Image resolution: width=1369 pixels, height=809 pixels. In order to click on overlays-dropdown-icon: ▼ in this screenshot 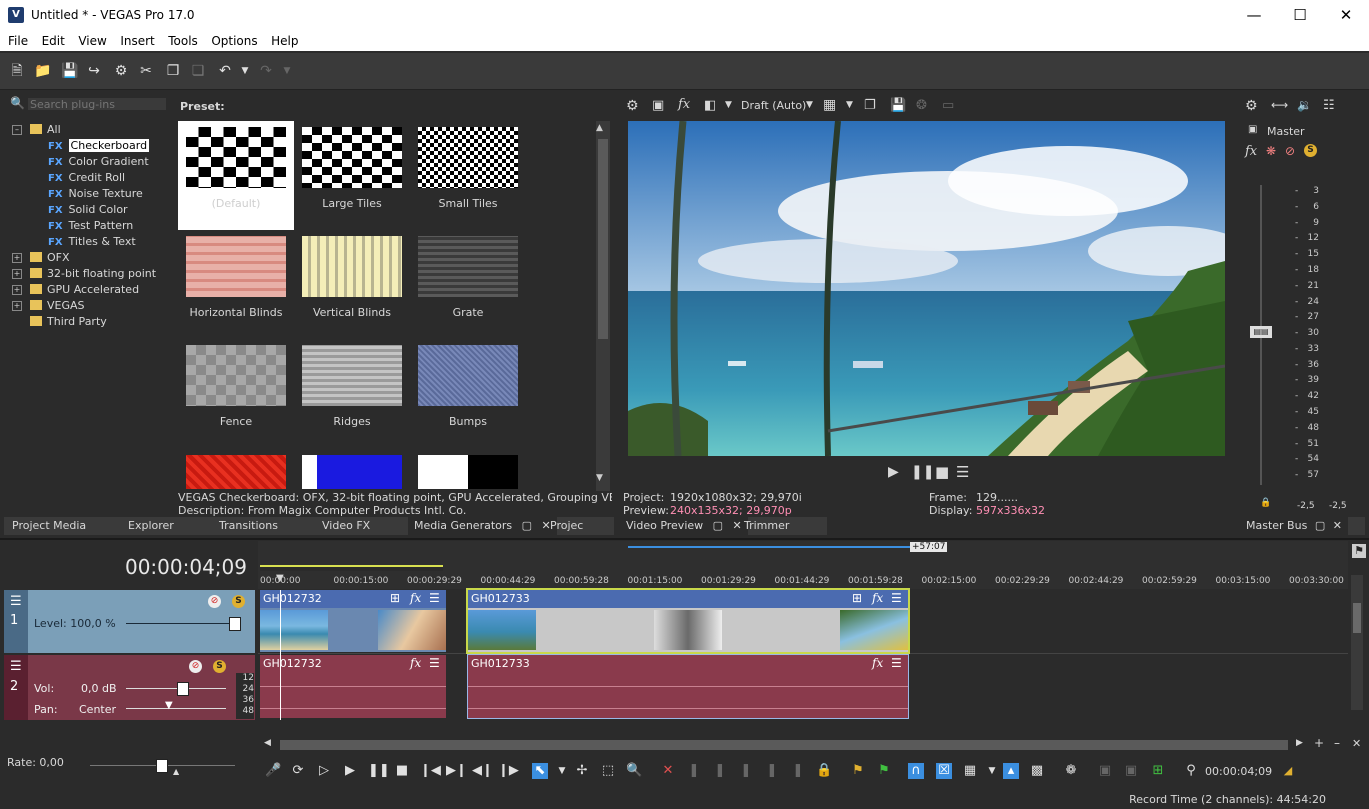, I will do `click(849, 105)`.